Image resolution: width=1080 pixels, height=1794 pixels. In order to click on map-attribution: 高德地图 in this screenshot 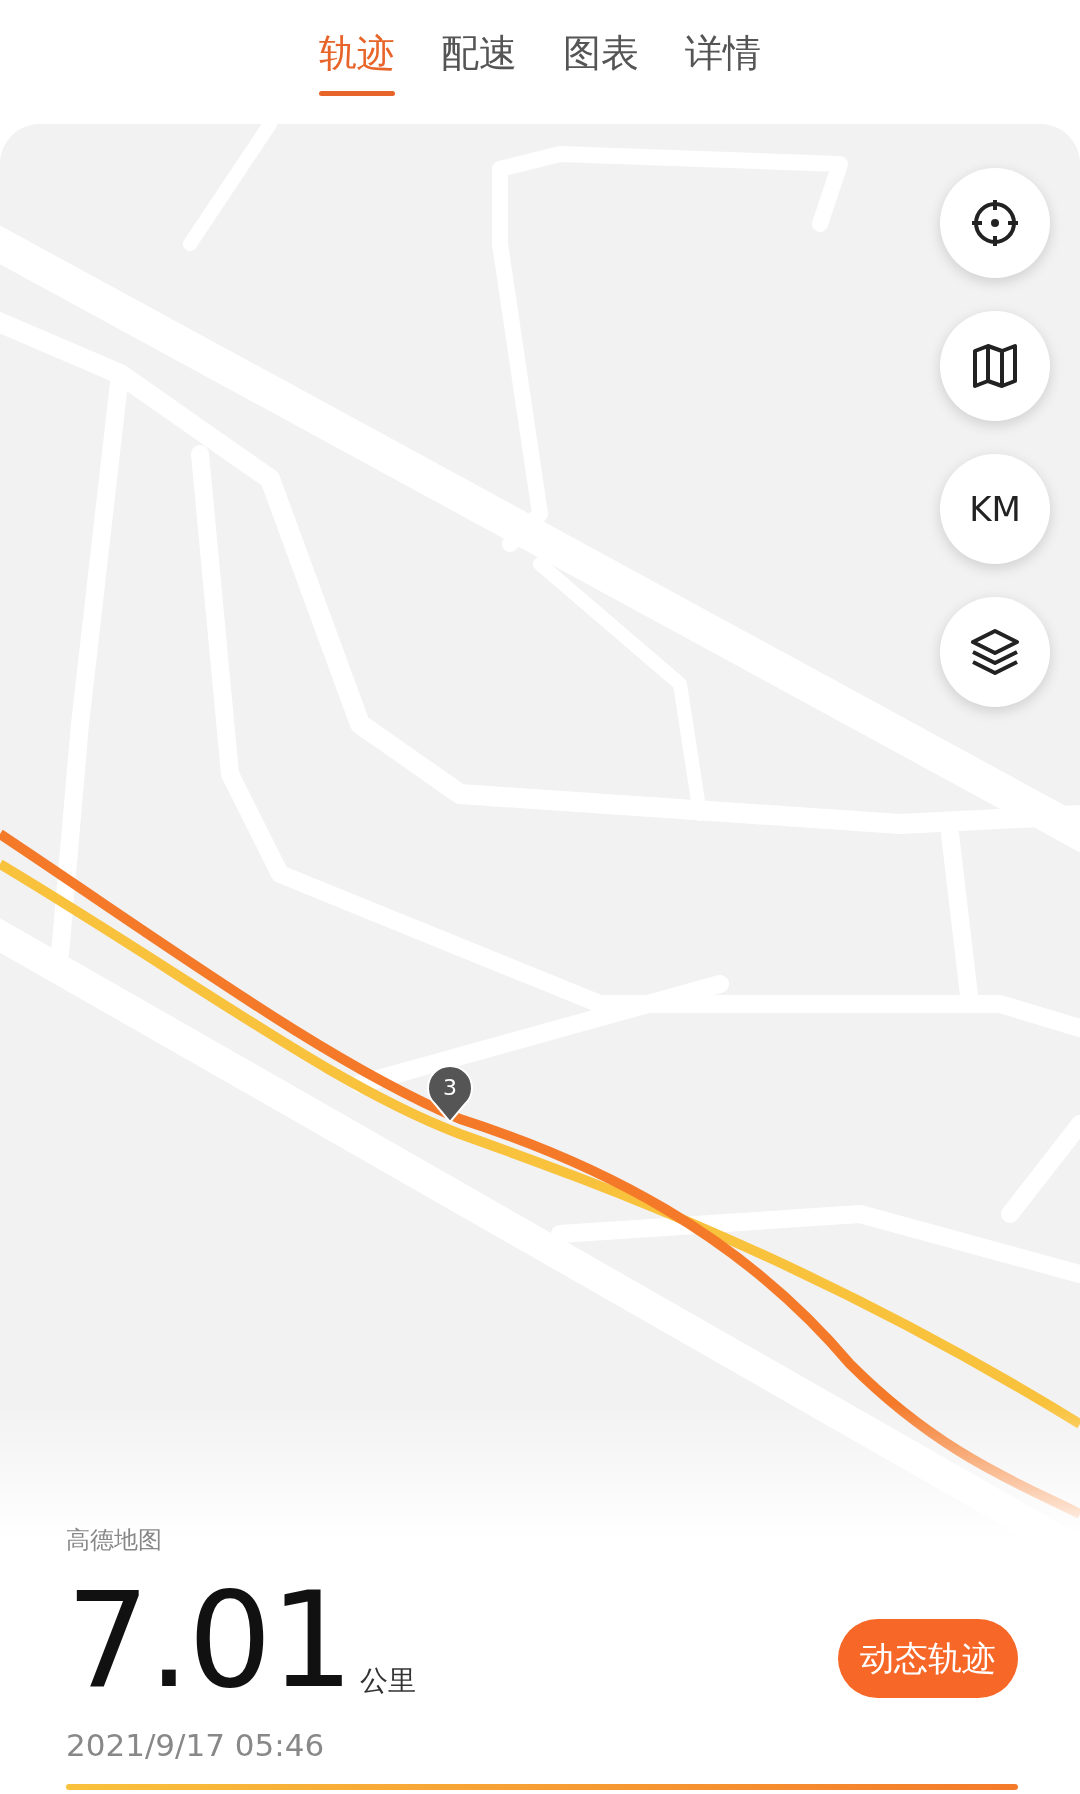, I will do `click(114, 1539)`.